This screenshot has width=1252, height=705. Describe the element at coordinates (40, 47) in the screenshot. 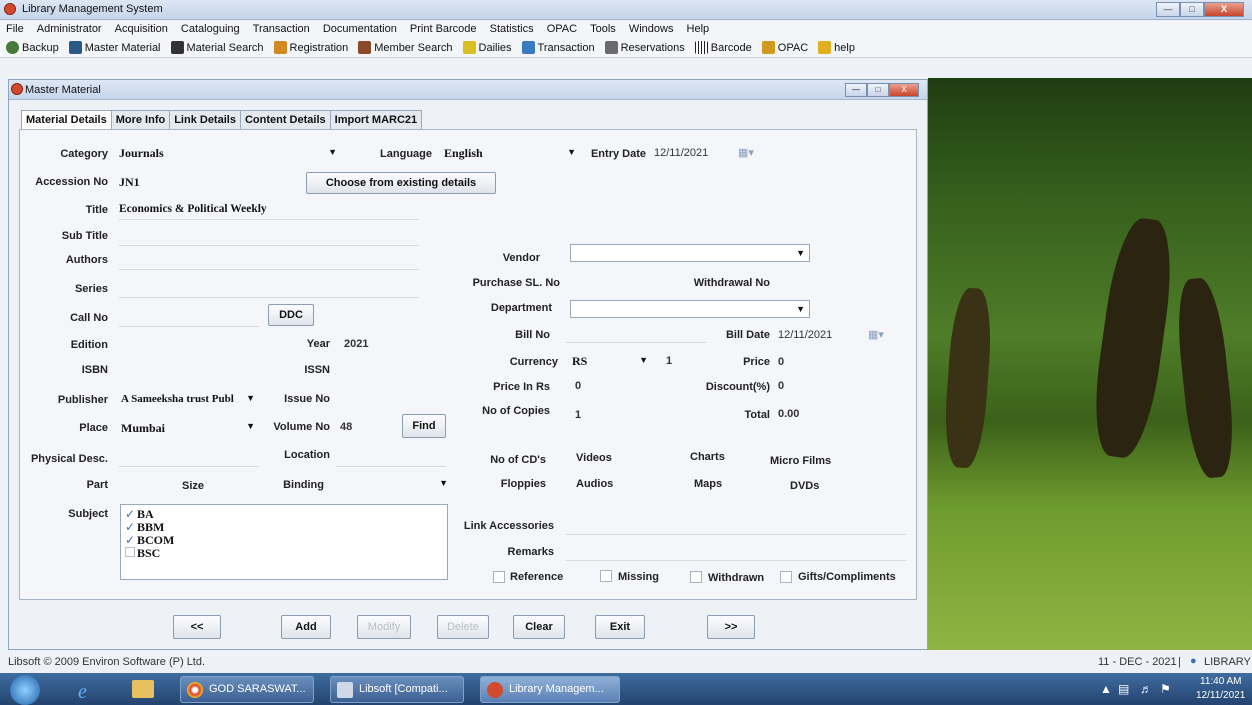

I see `toolbar-label: Backup` at that location.